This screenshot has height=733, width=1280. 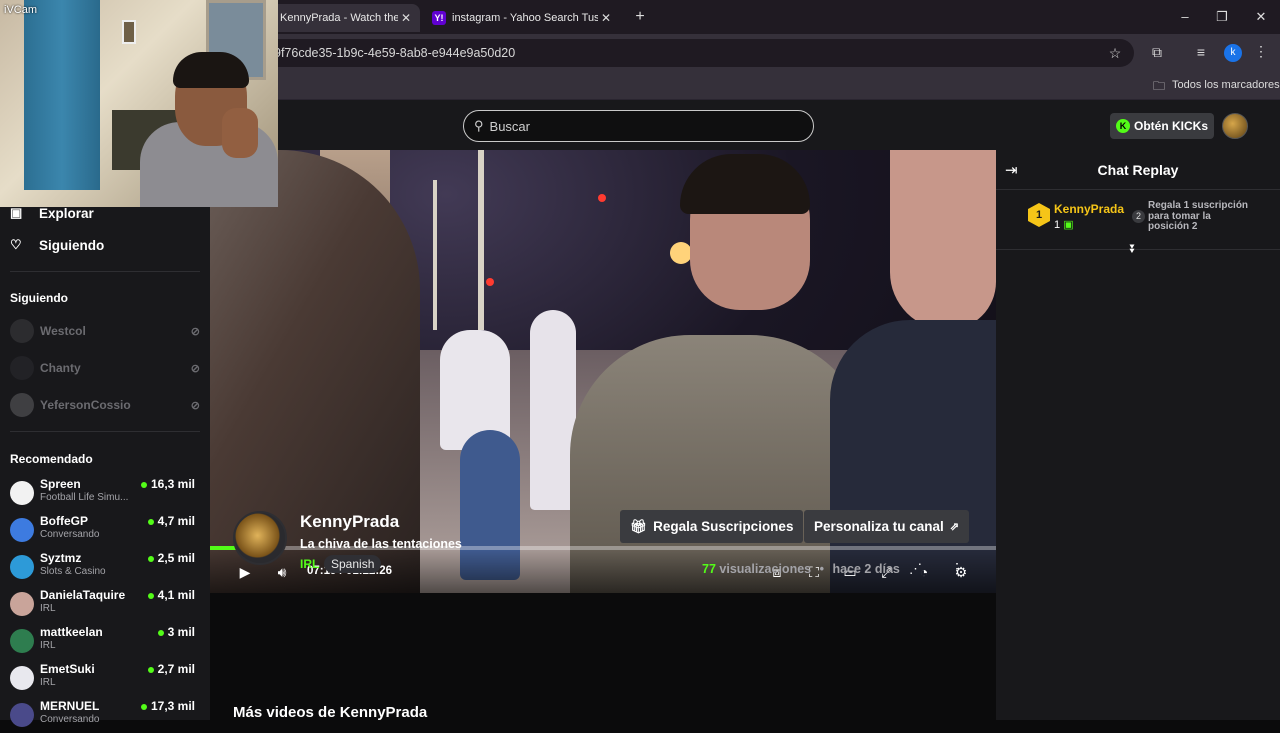 I want to click on viewer-count: 4,7 mil, so click(x=171, y=521).